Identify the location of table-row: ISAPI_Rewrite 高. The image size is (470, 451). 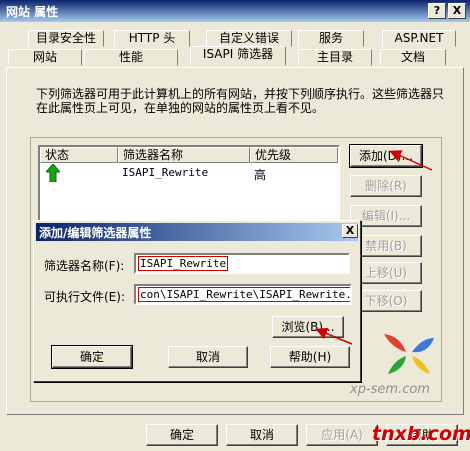
(189, 173).